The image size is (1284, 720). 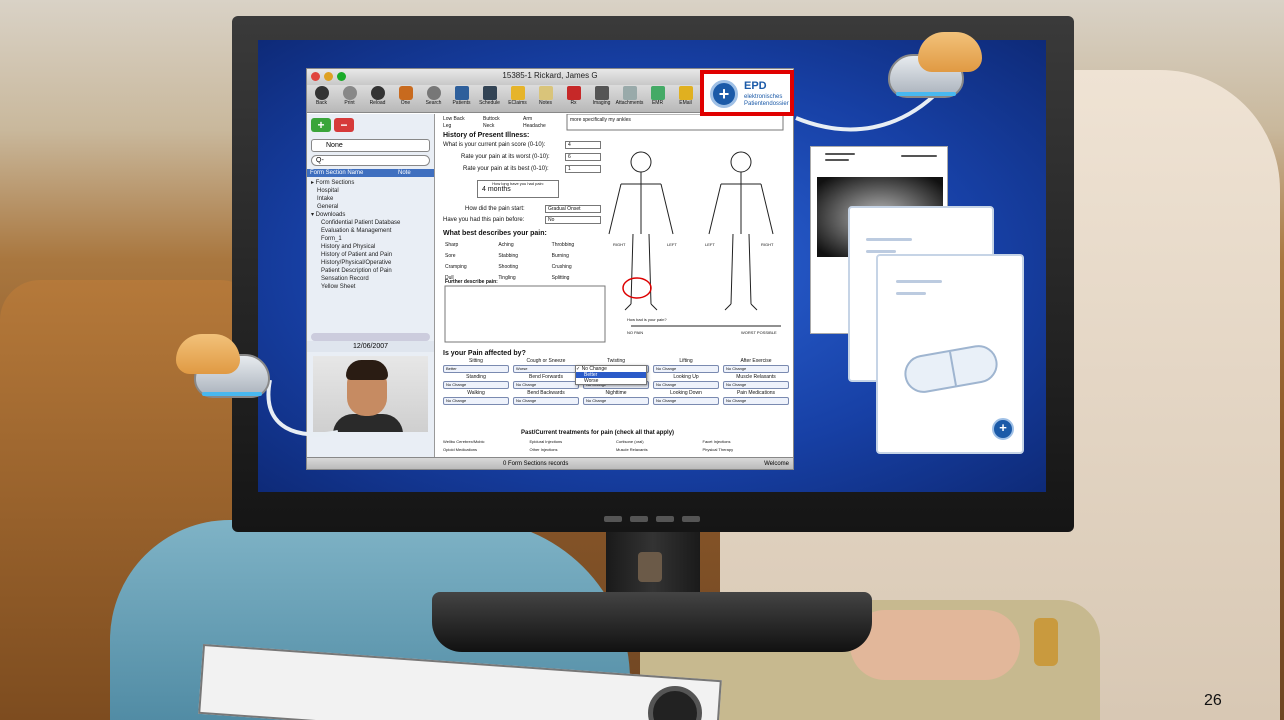 I want to click on page-number: 26, so click(x=1213, y=700).